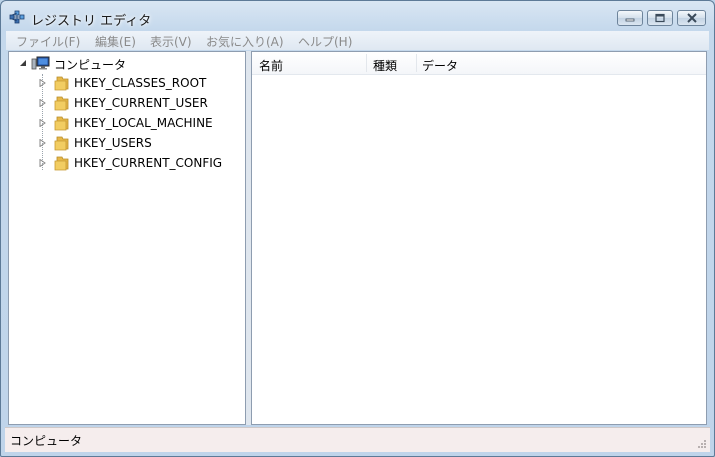  Describe the element at coordinates (115, 41) in the screenshot. I see `menu-edit: 編集(E)` at that location.